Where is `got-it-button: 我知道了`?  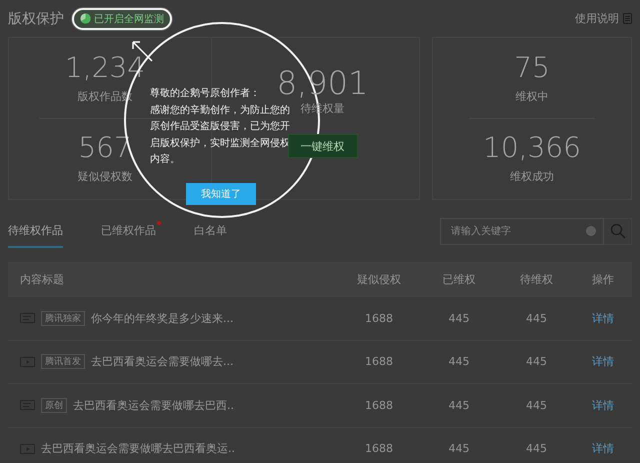 got-it-button: 我知道了 is located at coordinates (221, 193).